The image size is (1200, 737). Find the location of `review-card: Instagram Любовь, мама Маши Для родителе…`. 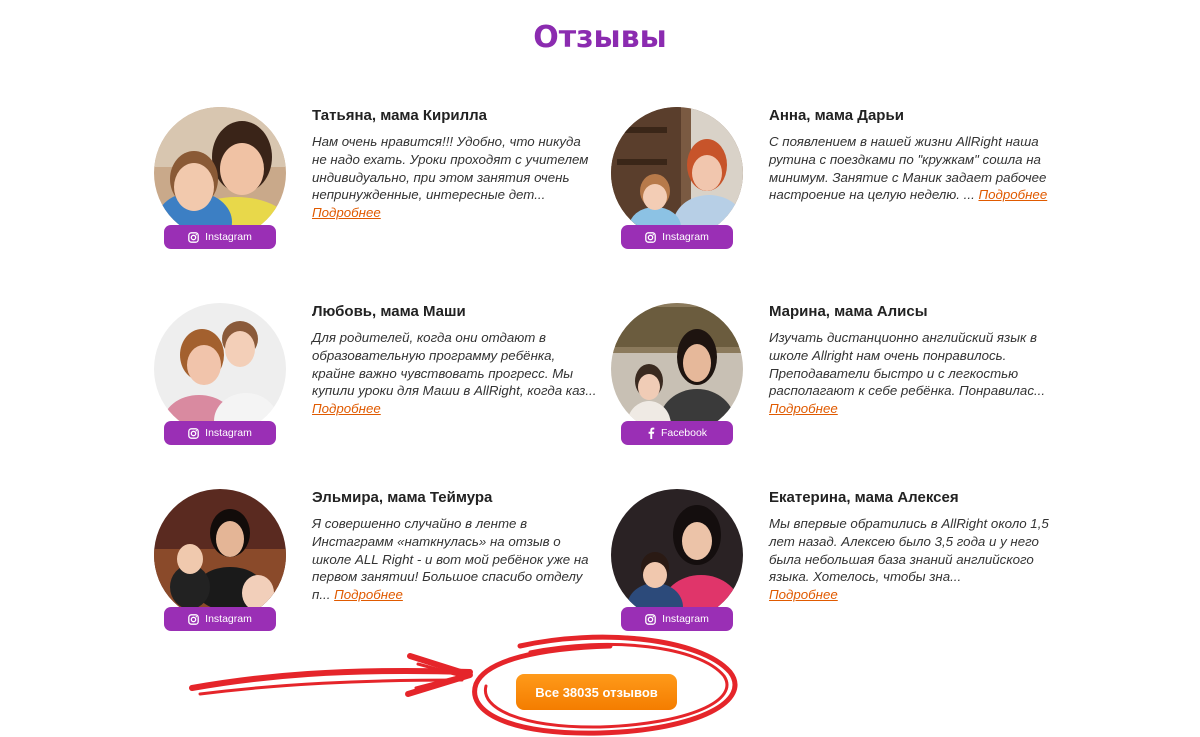

review-card: Instagram Любовь, мама Маши Для родителе… is located at coordinates (375, 383).